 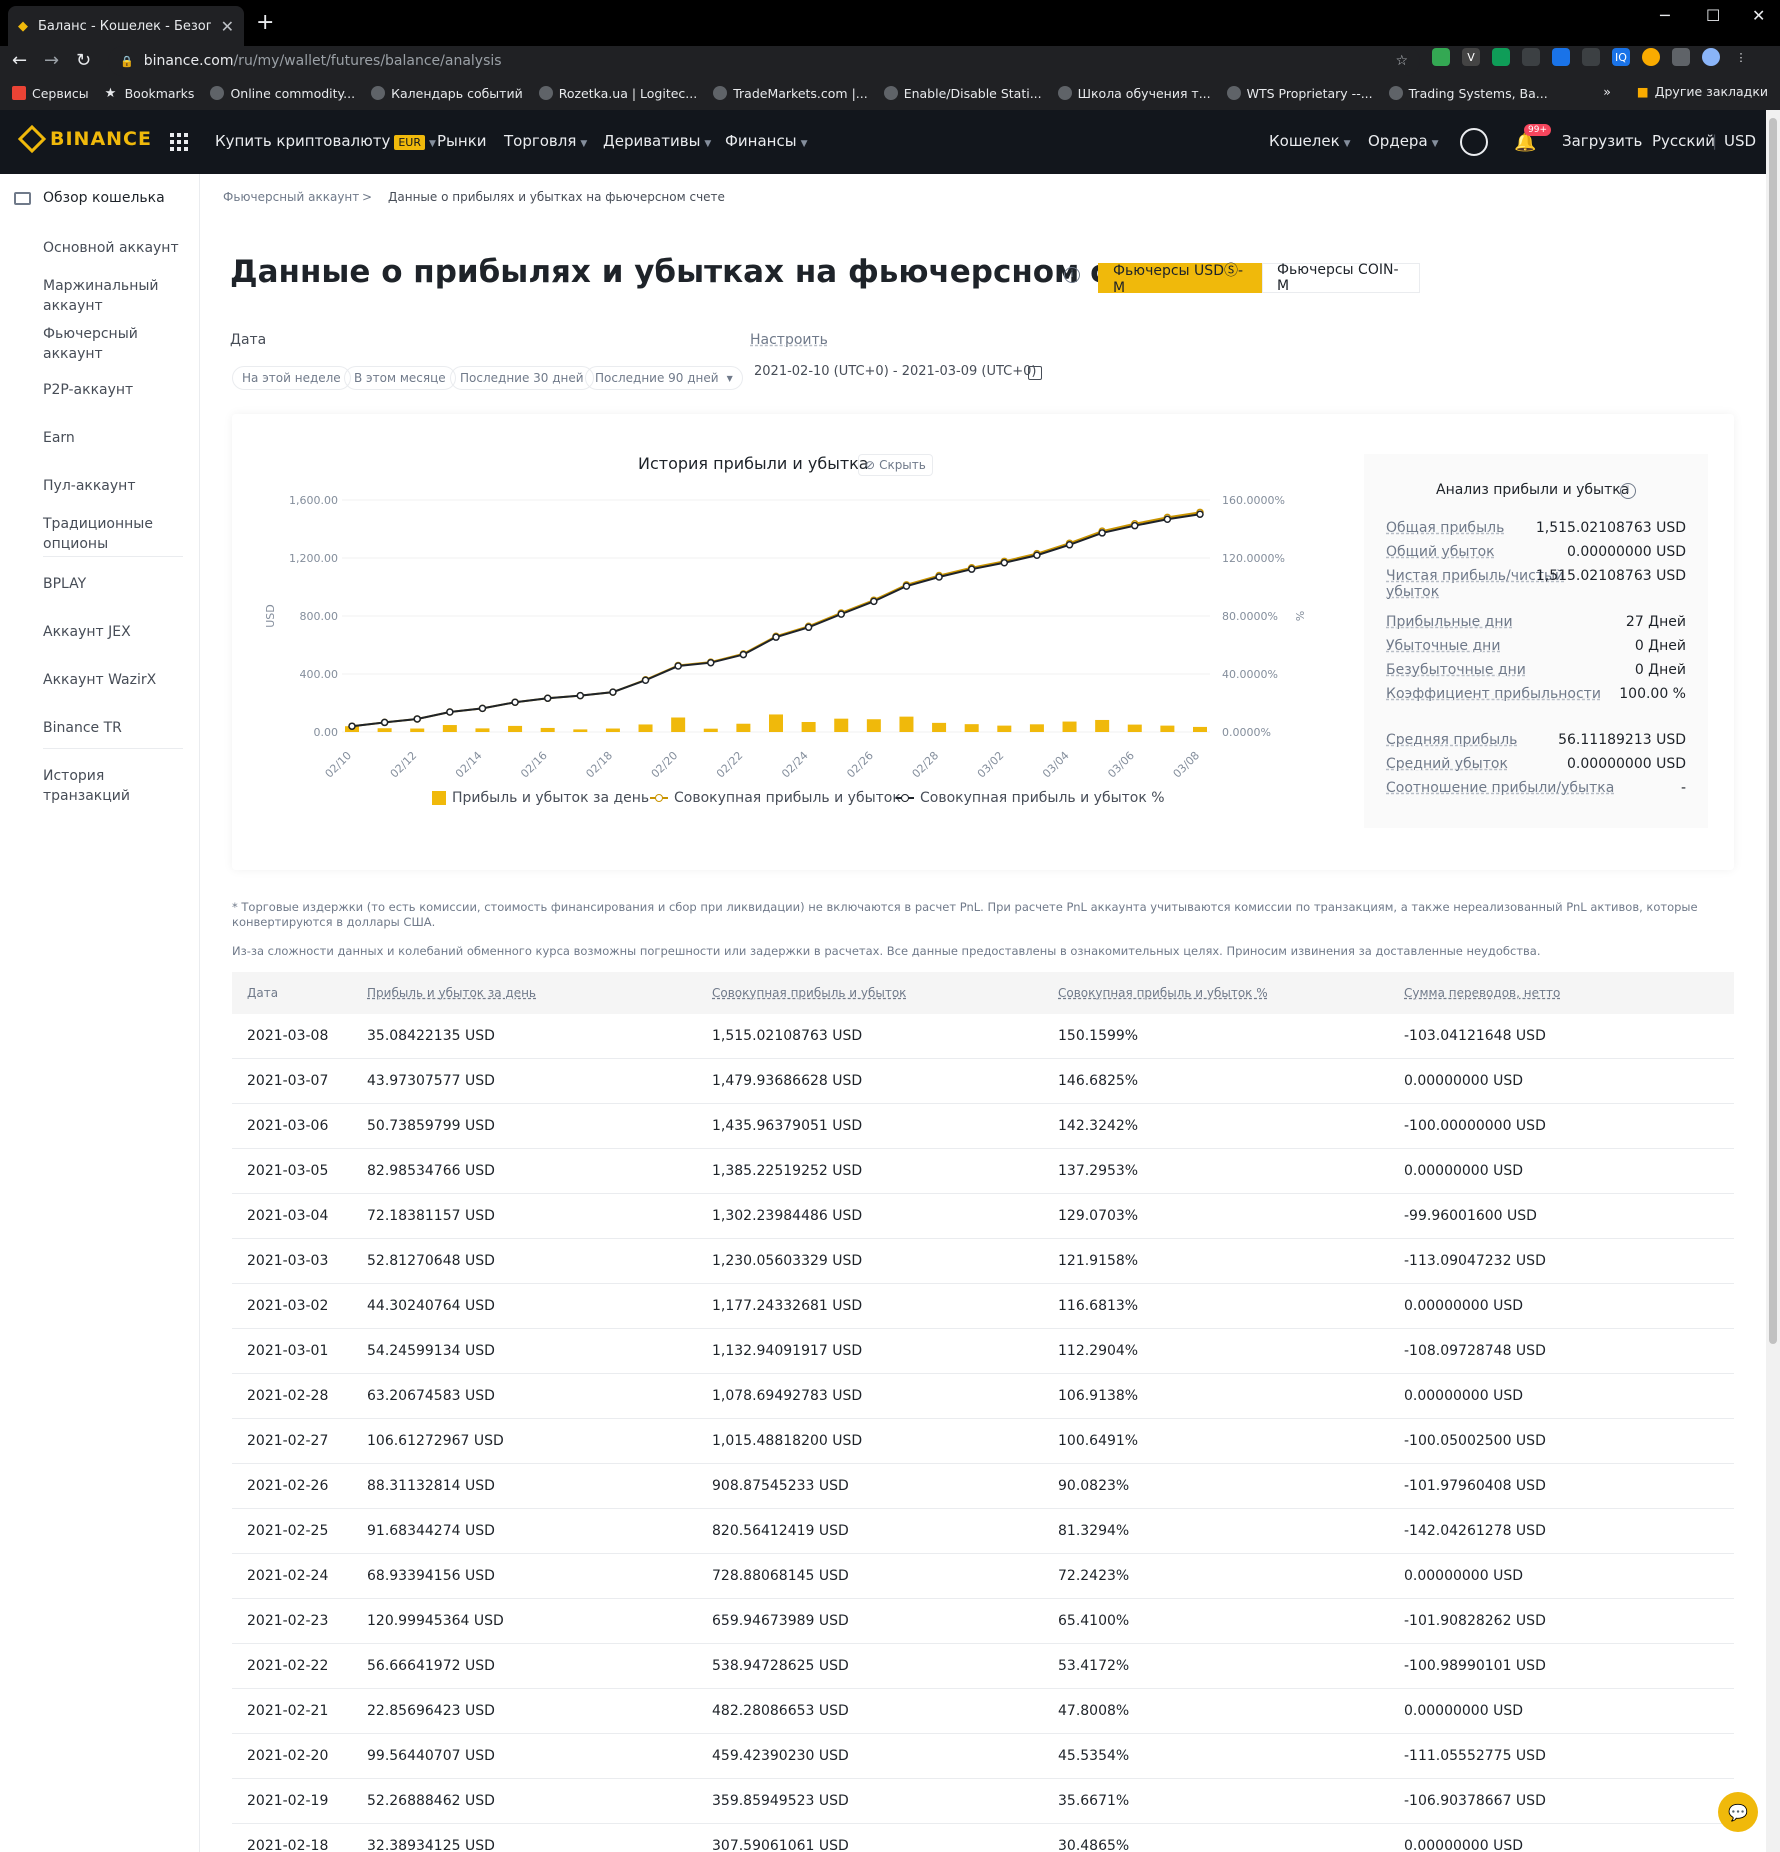 I want to click on customize-link: Настроить, so click(x=789, y=340).